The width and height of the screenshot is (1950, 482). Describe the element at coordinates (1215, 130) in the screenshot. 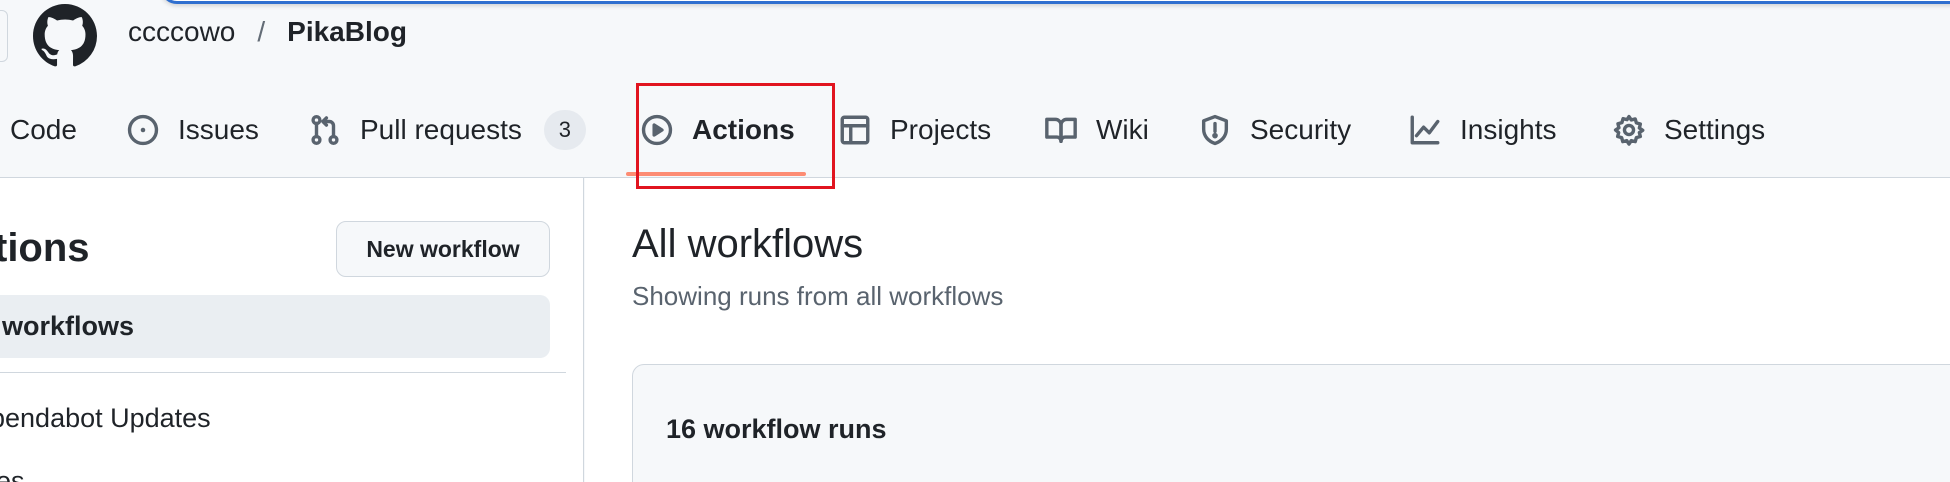

I see `shield-icon` at that location.